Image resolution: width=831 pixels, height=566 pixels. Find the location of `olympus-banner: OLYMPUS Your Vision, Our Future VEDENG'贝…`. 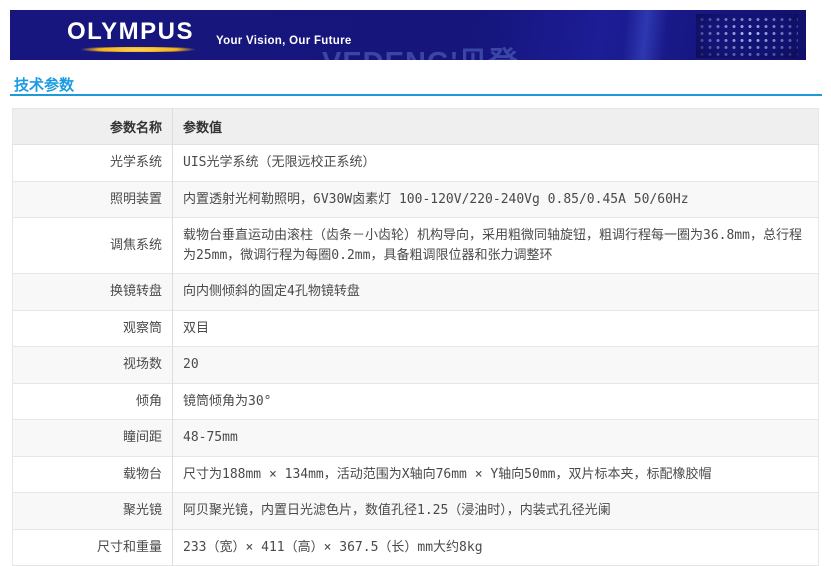

olympus-banner: OLYMPUS Your Vision, Our Future VEDENG'贝… is located at coordinates (408, 35).